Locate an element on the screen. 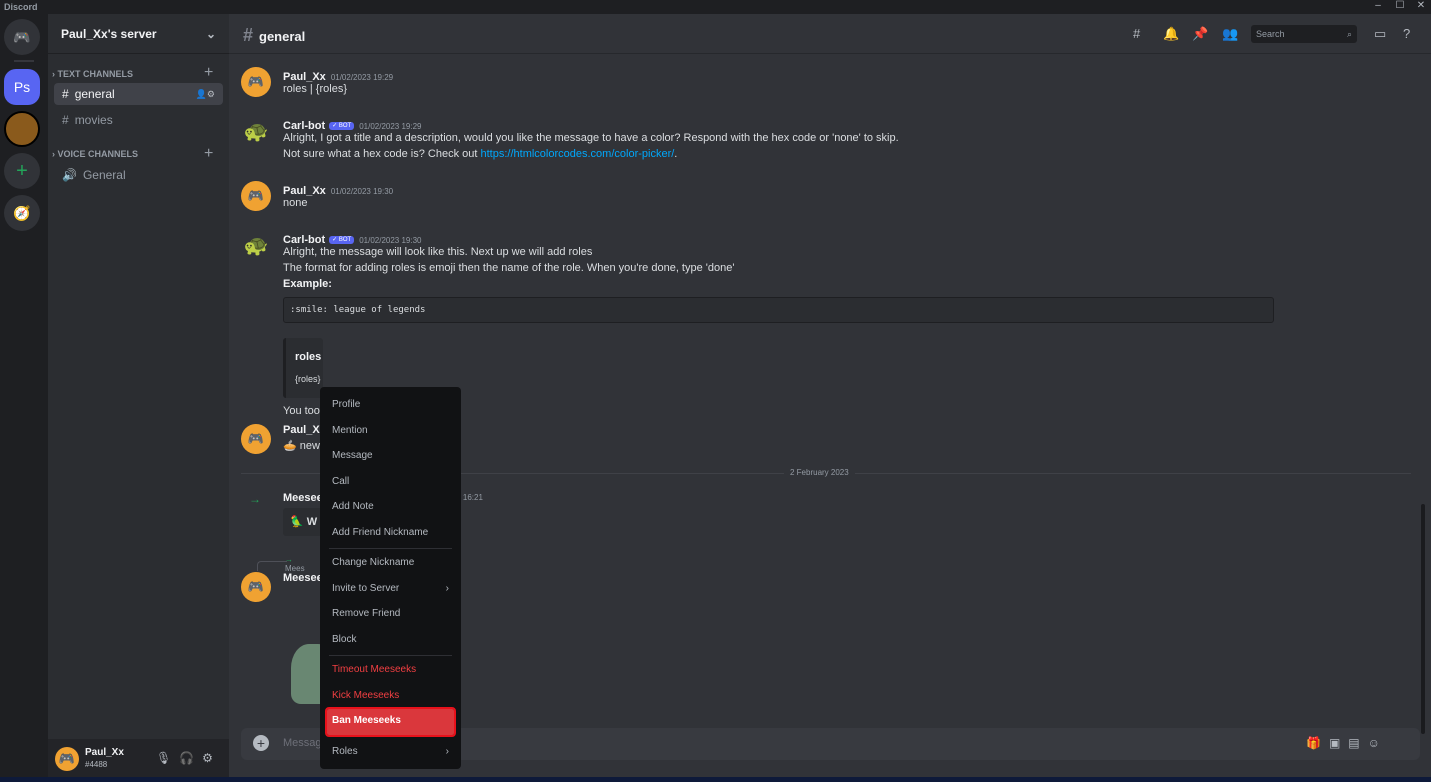  embed-title: roles is located at coordinates (308, 357).